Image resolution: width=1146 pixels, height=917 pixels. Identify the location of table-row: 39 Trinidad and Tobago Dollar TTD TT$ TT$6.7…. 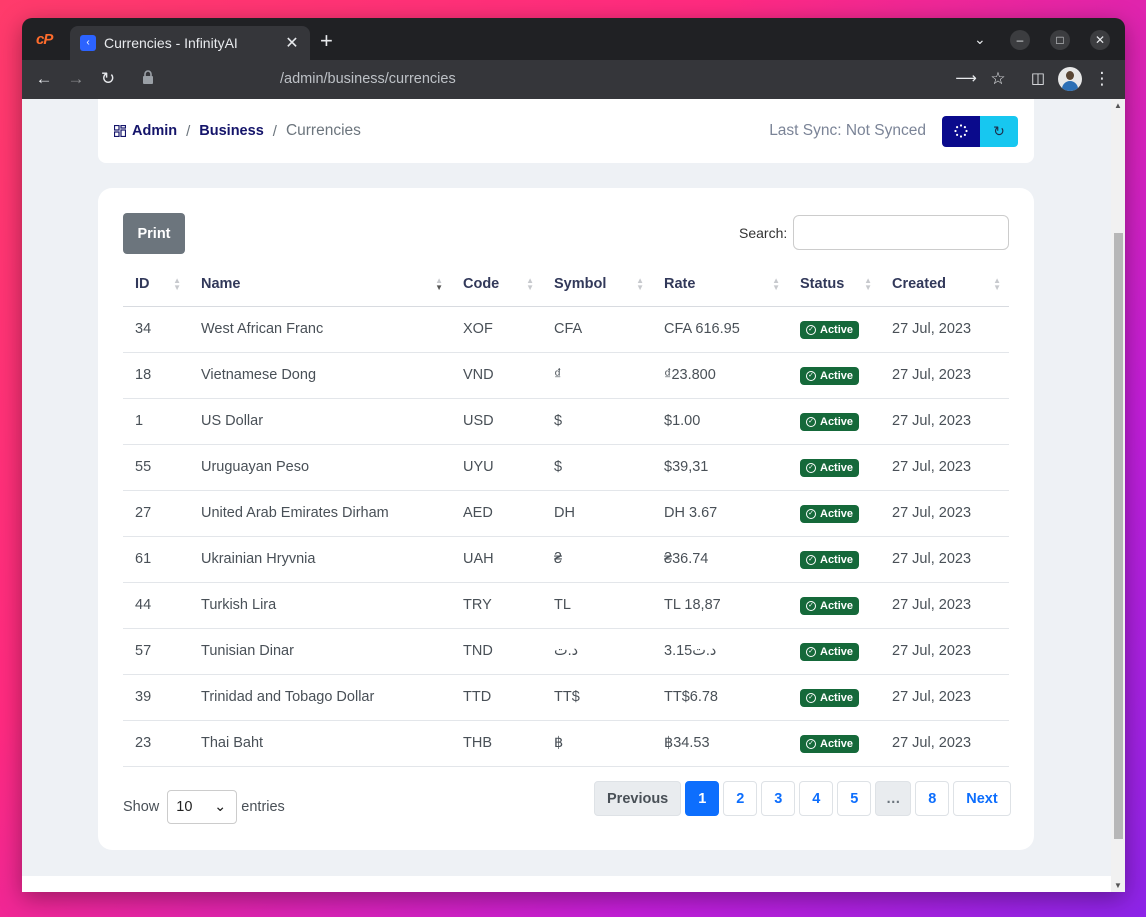
(566, 697).